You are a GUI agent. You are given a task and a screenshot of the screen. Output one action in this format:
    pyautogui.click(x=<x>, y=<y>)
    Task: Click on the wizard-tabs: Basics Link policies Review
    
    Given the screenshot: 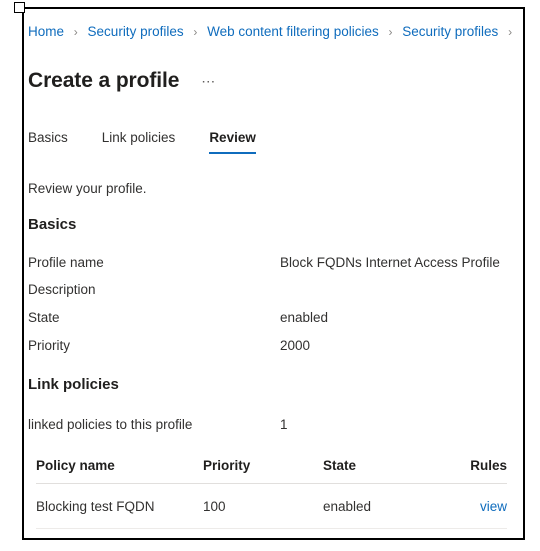 What is the action you would take?
    pyautogui.click(x=142, y=141)
    